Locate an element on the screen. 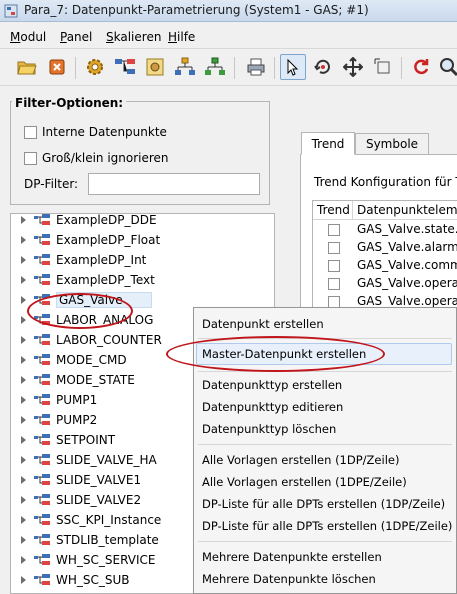 The height and width of the screenshot is (594, 457). stop-icon is located at coordinates (57, 67).